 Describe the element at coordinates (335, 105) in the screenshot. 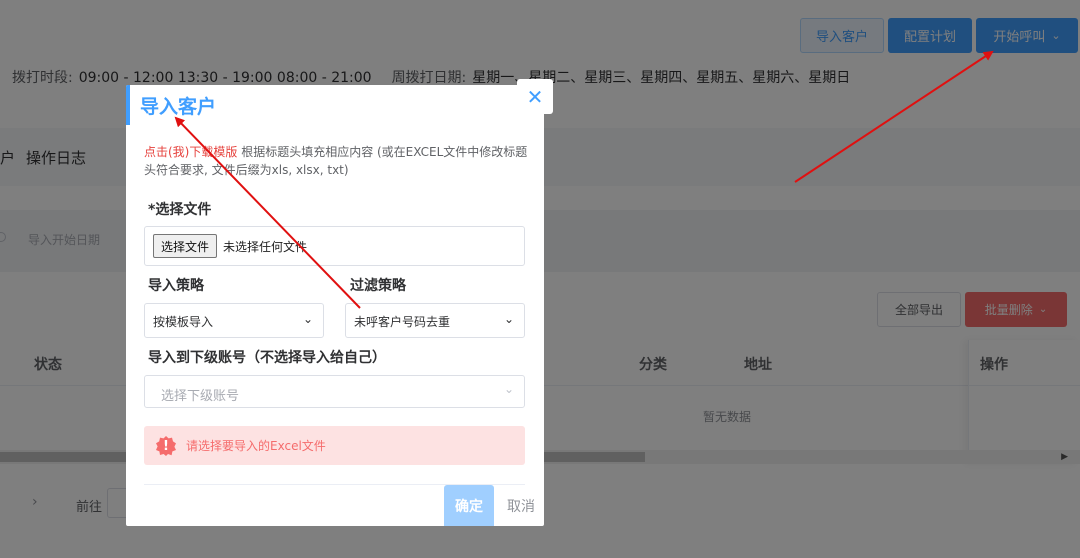

I see `dialog-header: 导入客户` at that location.